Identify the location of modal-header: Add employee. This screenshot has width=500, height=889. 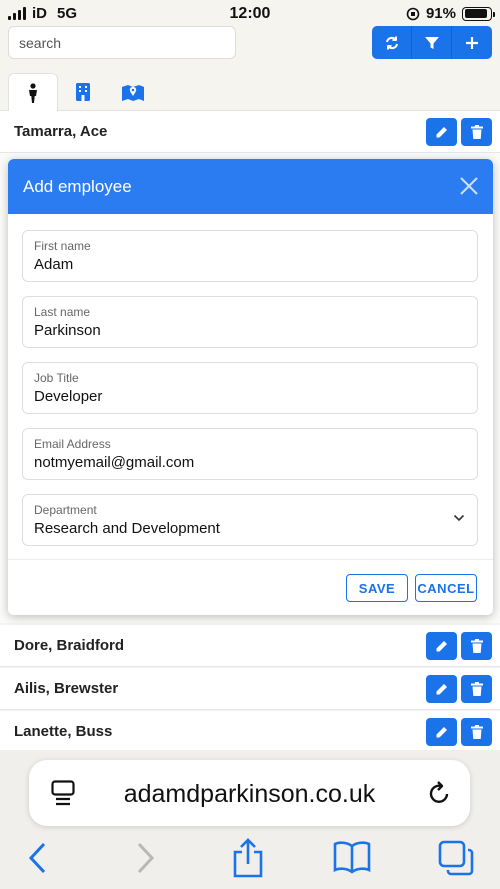
(250, 186).